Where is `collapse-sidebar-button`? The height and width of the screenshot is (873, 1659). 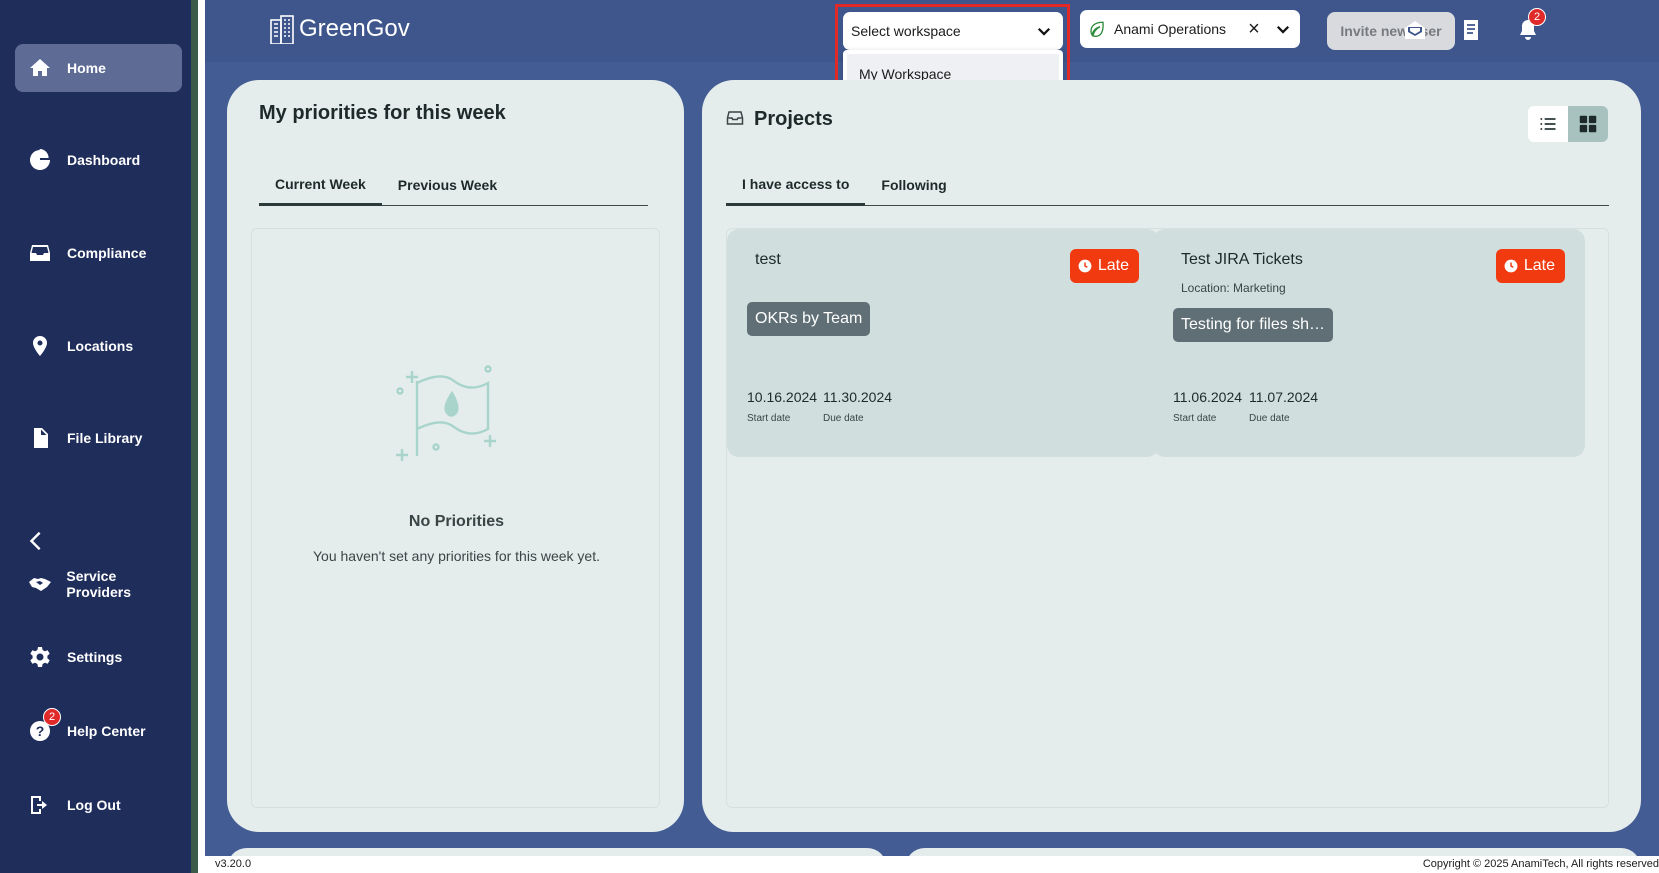 collapse-sidebar-button is located at coordinates (36, 541).